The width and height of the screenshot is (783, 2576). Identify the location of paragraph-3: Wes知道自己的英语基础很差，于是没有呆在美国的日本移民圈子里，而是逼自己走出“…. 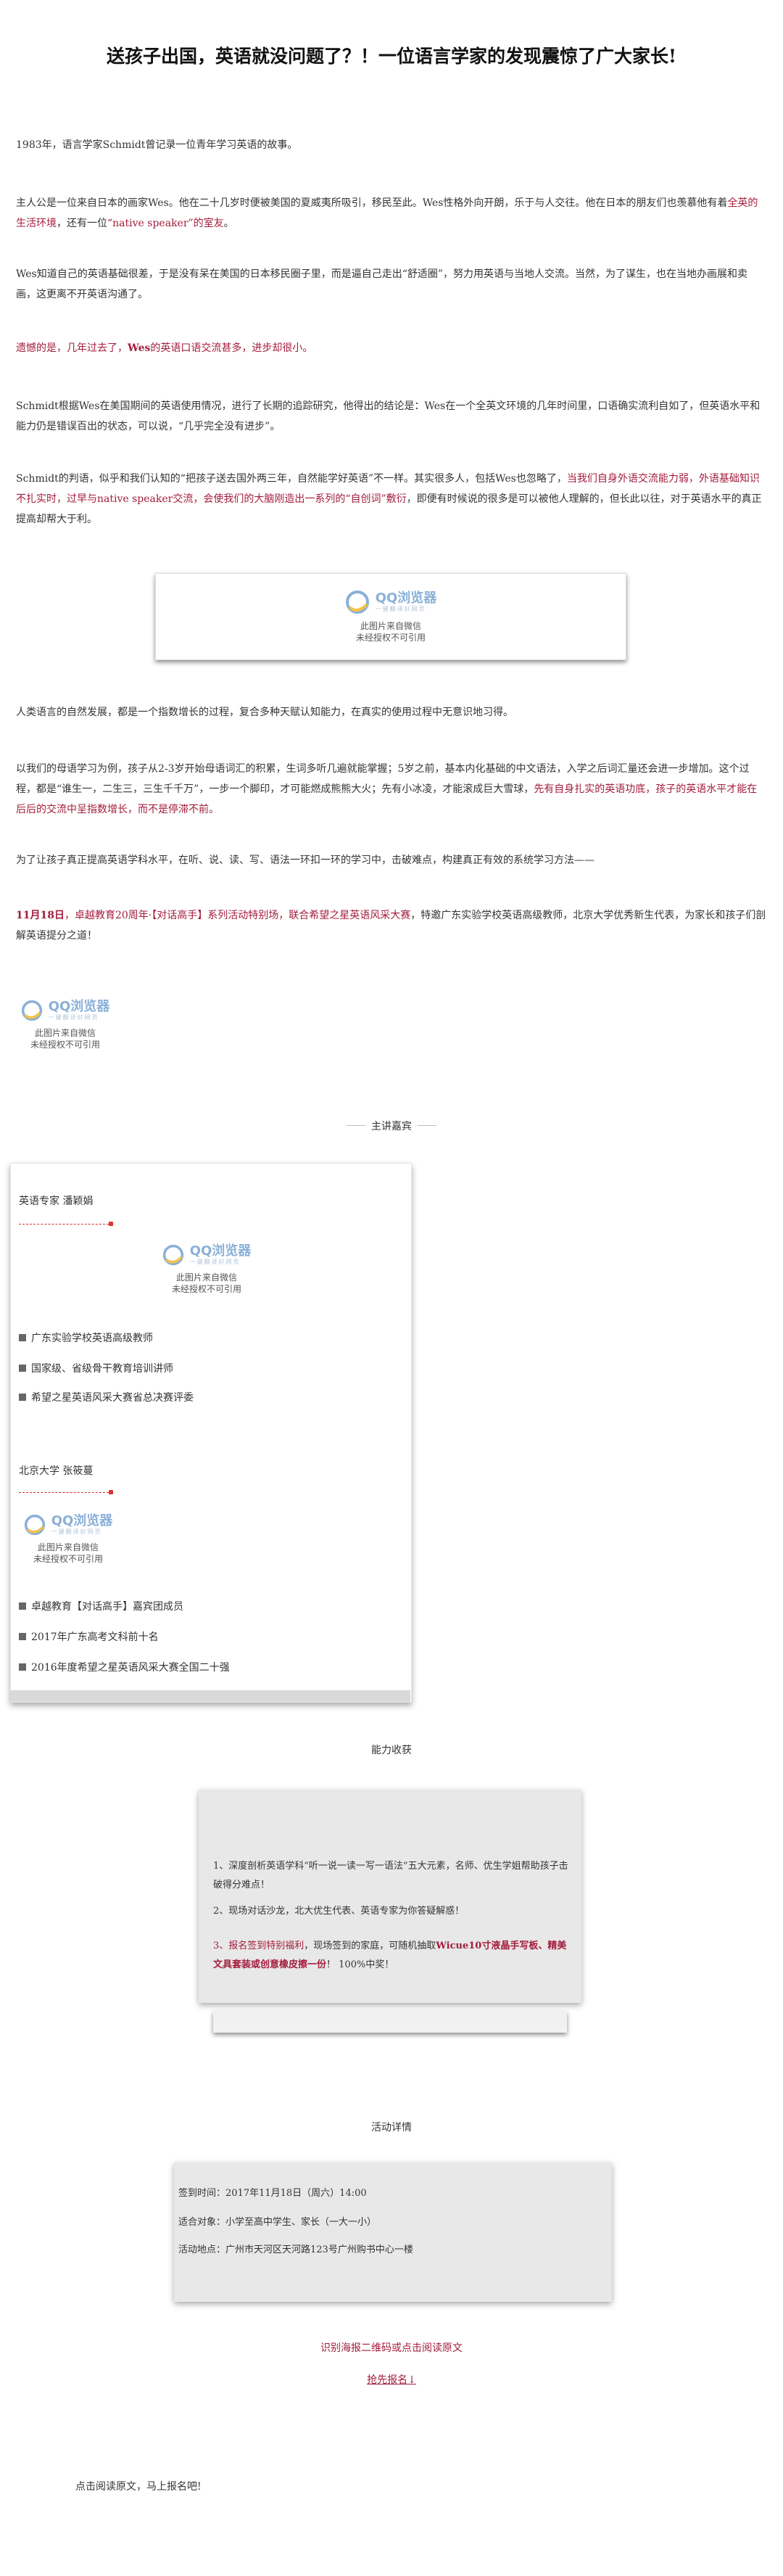
(382, 284).